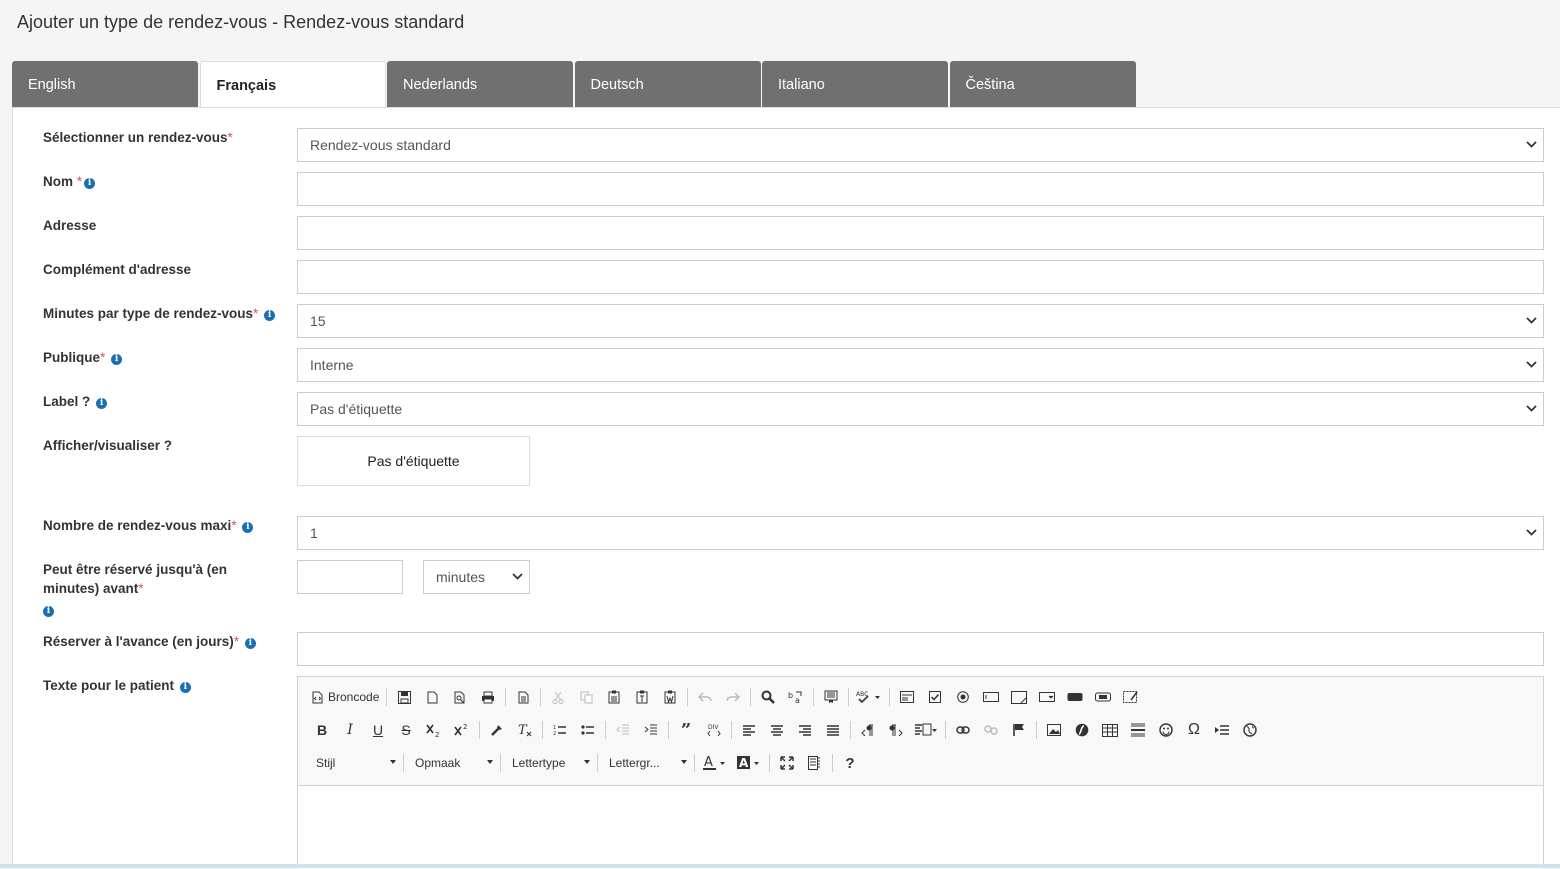 Image resolution: width=1560 pixels, height=869 pixels. Describe the element at coordinates (1194, 730) in the screenshot. I see `special-char-icon: Ω` at that location.